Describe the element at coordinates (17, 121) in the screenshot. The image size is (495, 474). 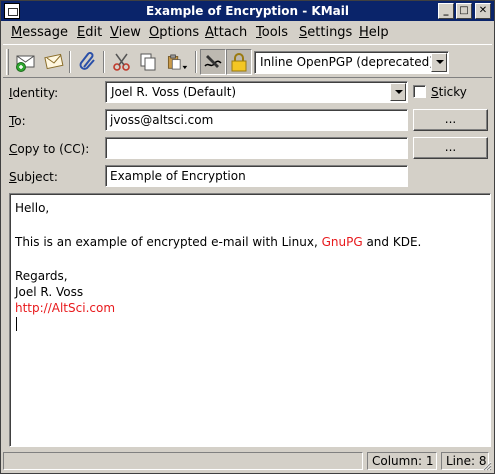
I see `to-label: To:` at that location.